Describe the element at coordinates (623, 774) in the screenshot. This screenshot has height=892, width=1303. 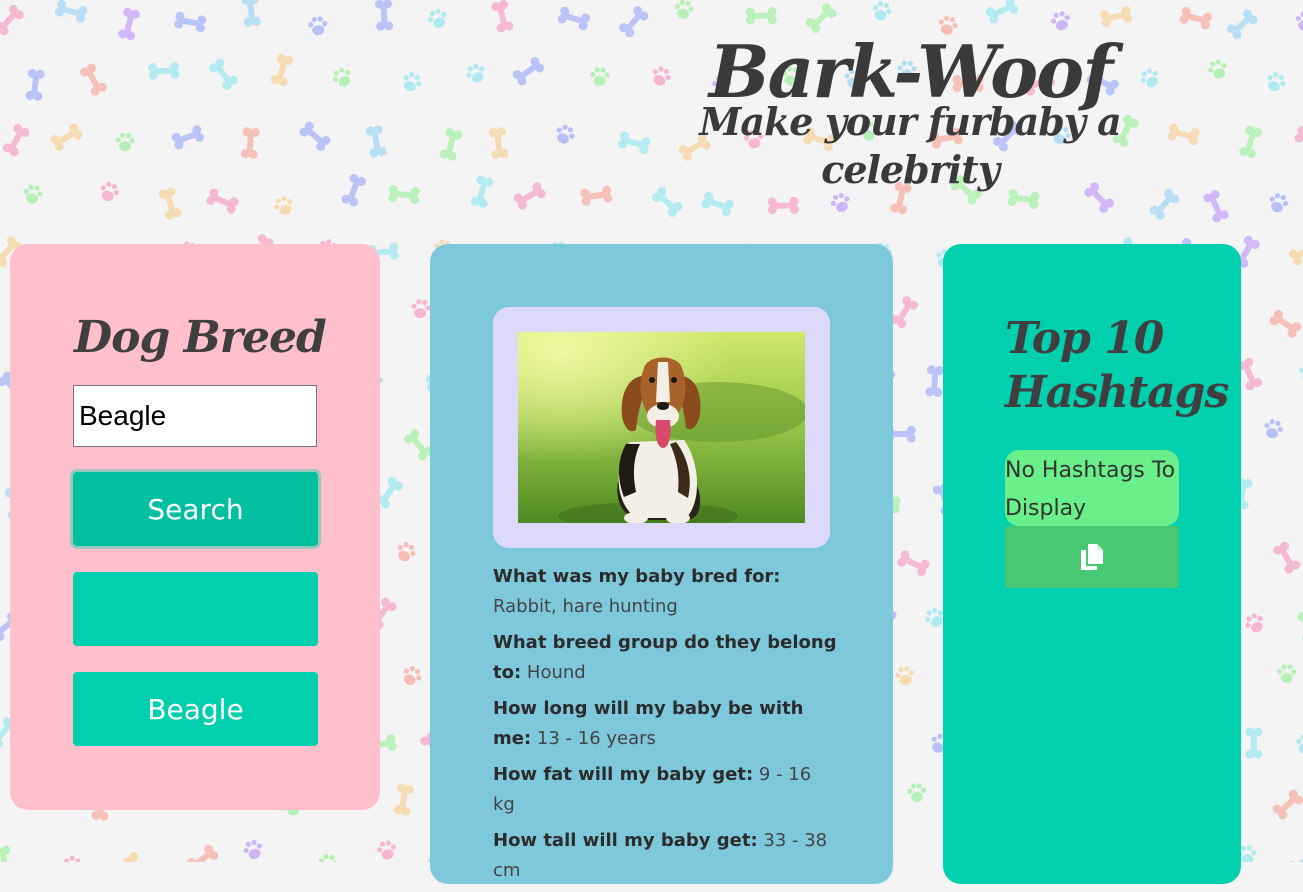
I see `fact-question: How fat will my baby get:` at that location.